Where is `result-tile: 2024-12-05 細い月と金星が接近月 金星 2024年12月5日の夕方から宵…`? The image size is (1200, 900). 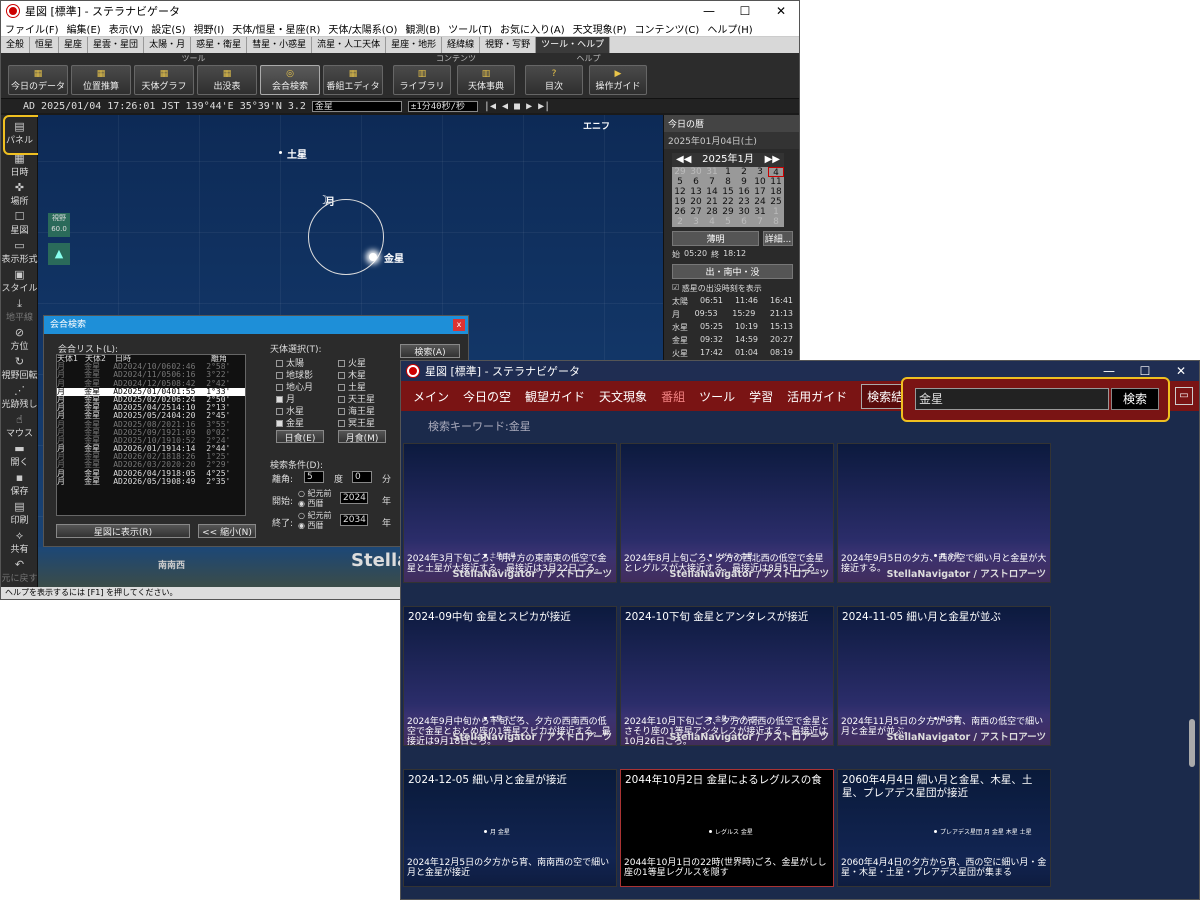
result-tile: 2024-12-05 細い月と金星が接近月 金星 2024年12月5日の夕方から宵… is located at coordinates (510, 828).